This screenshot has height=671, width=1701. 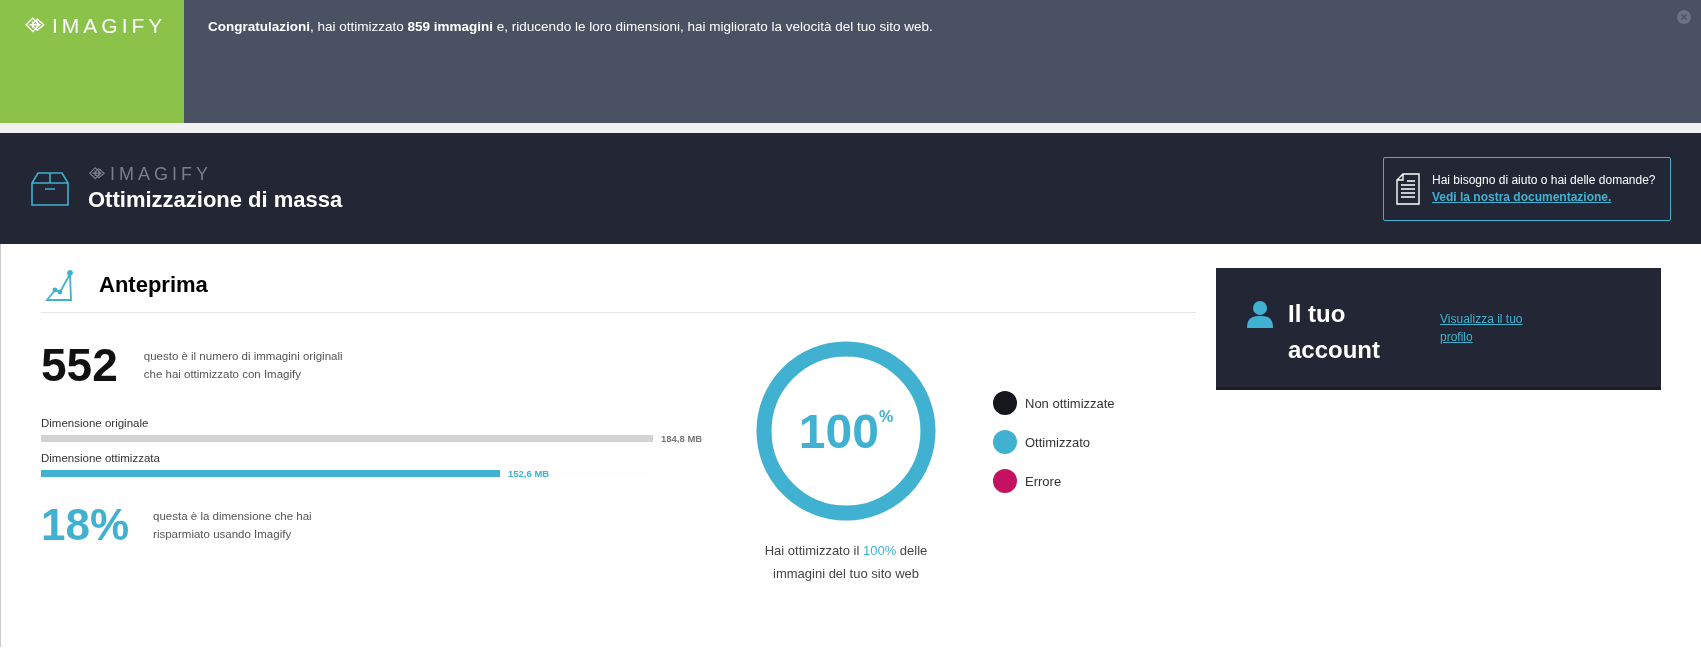 What do you see at coordinates (682, 438) in the screenshot?
I see `size-reading: 184,8 MB` at bounding box center [682, 438].